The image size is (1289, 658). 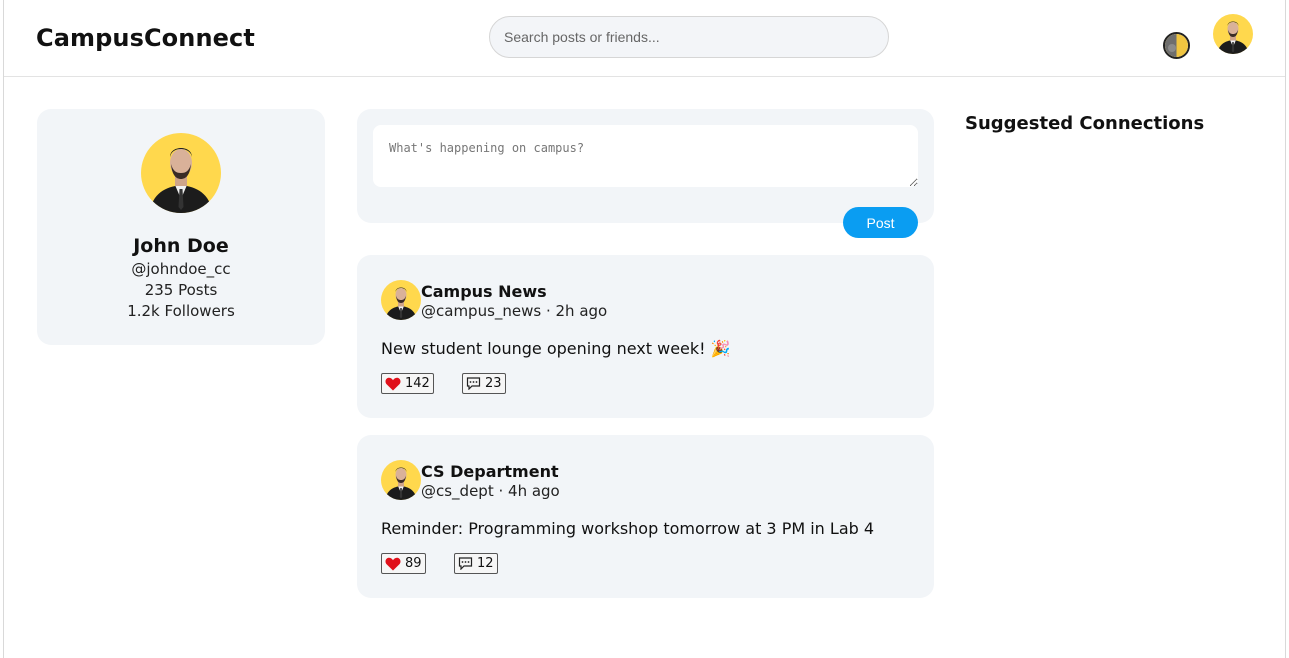 What do you see at coordinates (181, 269) in the screenshot?
I see `profile-handle: @johndoe_cc` at bounding box center [181, 269].